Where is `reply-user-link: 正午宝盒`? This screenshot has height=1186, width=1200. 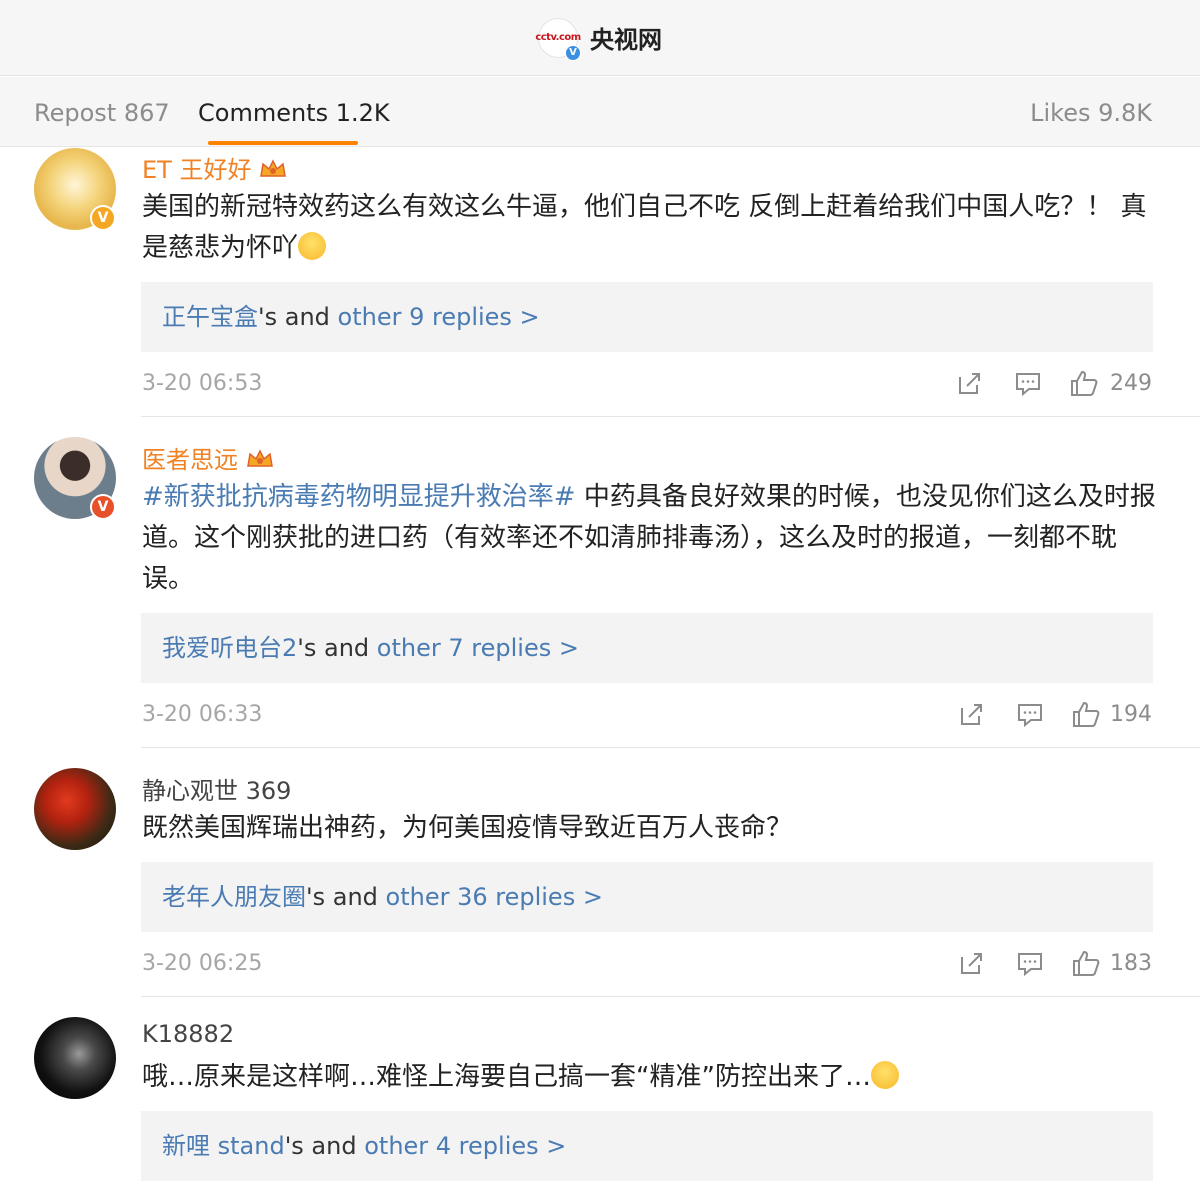
reply-user-link: 正午宝盒 is located at coordinates (210, 317).